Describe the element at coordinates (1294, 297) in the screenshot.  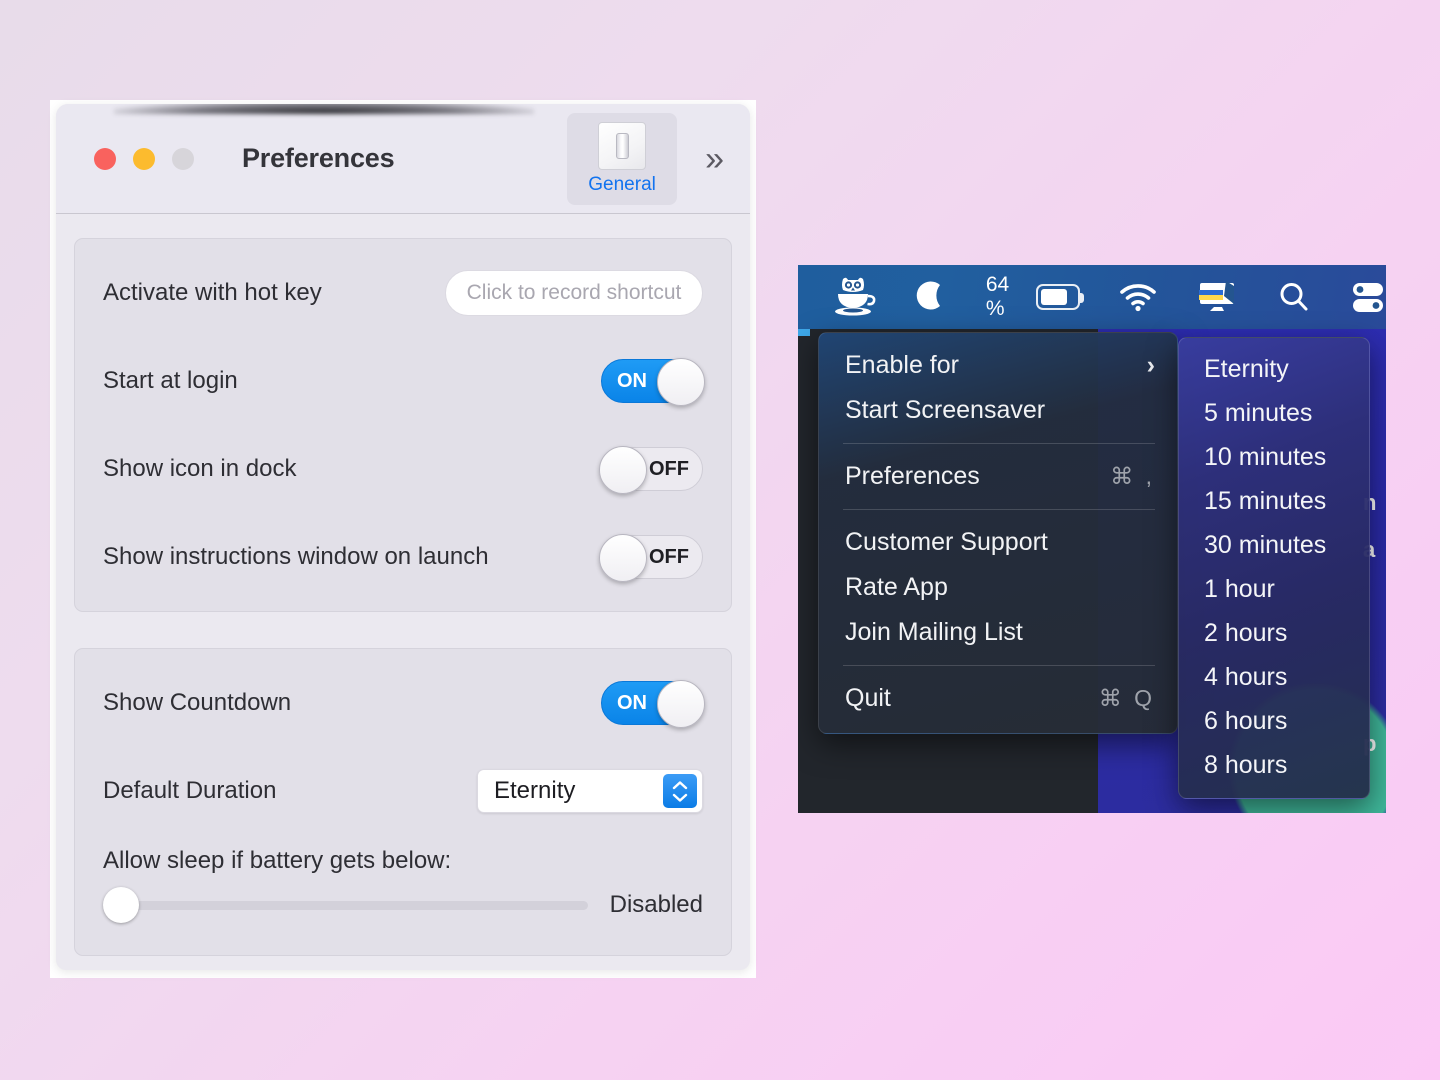
I see `search-icon` at that location.